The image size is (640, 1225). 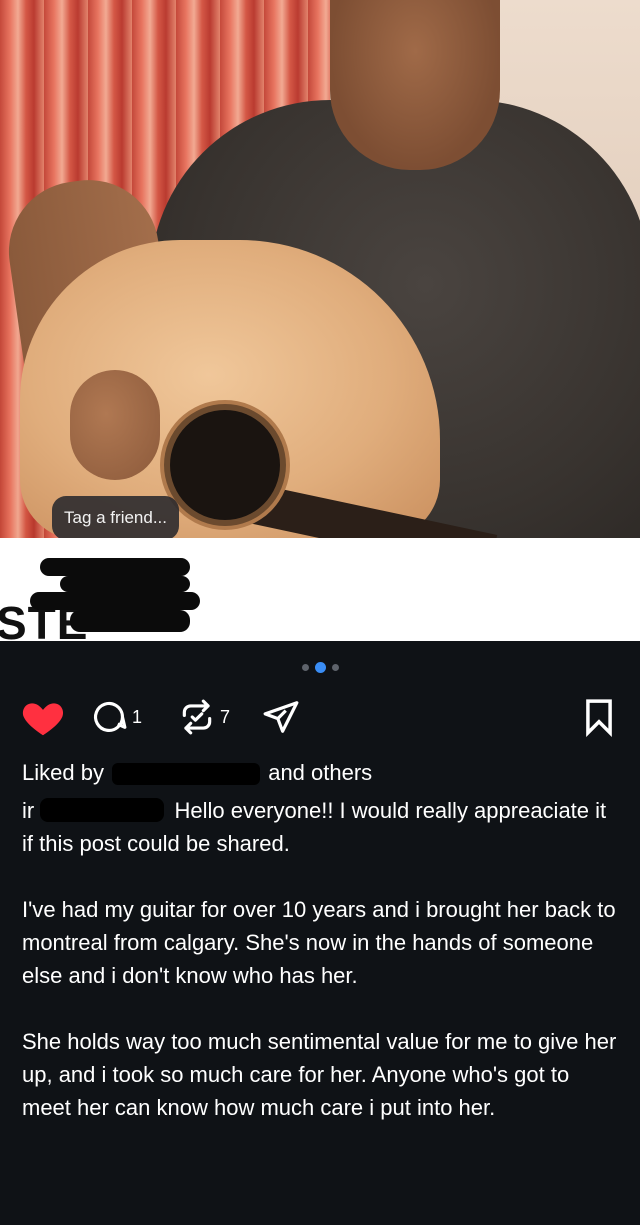 What do you see at coordinates (197, 717) in the screenshot?
I see `repost-icon` at bounding box center [197, 717].